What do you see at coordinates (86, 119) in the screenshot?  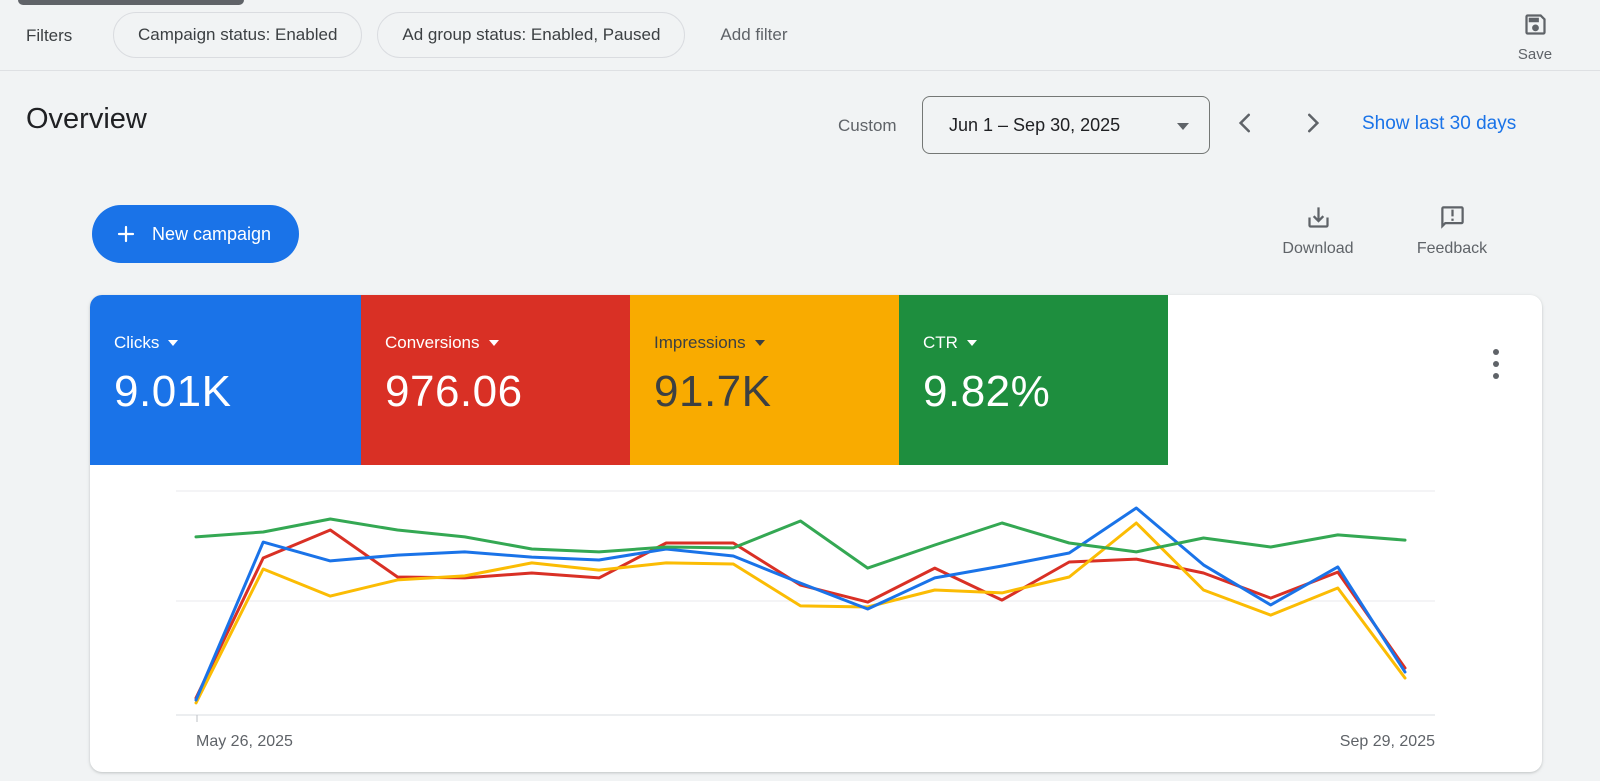 I see `page-title: Overview` at bounding box center [86, 119].